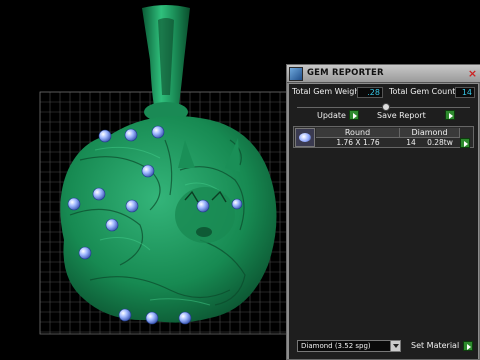  Describe the element at coordinates (411, 142) in the screenshot. I see `gem-count-cell: 14` at that location.